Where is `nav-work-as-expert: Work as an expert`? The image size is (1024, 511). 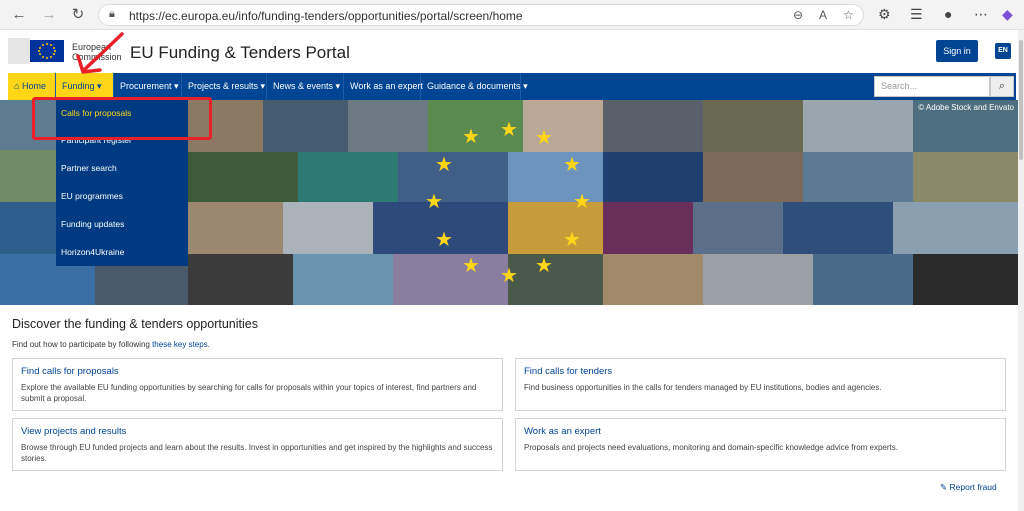
nav-work-as-expert: Work as an expert is located at coordinates (383, 86).